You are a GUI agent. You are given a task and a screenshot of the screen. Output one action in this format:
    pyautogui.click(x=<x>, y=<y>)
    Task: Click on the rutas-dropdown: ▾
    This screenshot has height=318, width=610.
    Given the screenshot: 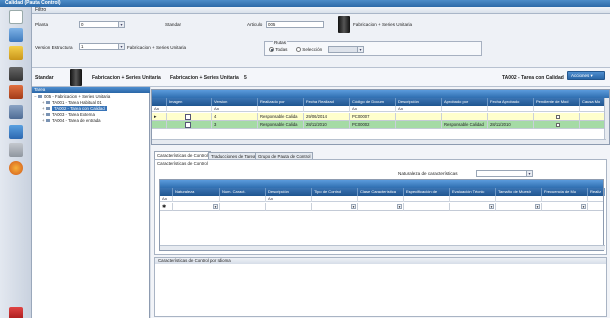 What is the action you would take?
    pyautogui.click(x=346, y=49)
    